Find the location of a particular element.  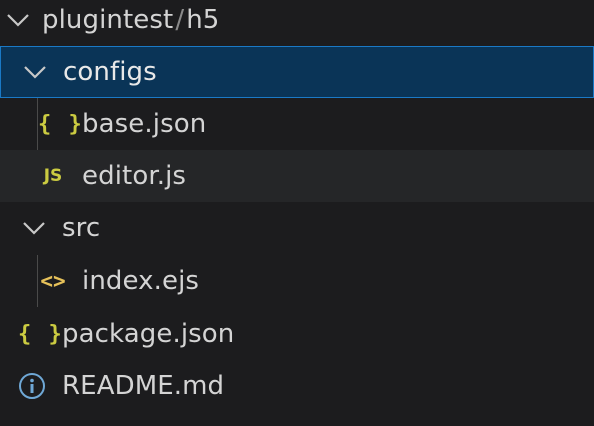

info-icon is located at coordinates (33, 386).